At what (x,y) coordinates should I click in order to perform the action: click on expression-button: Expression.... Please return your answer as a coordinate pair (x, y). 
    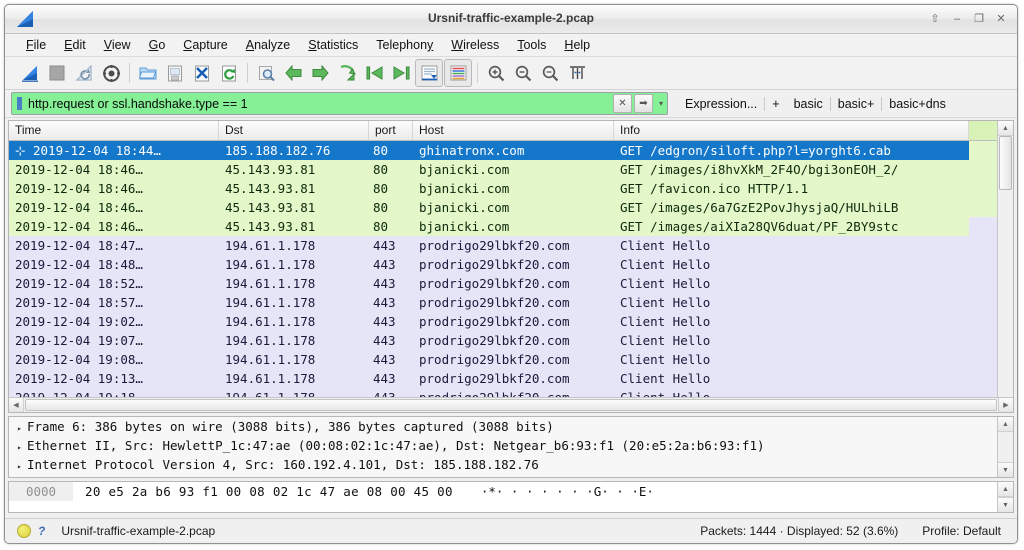
    Looking at the image, I should click on (721, 104).